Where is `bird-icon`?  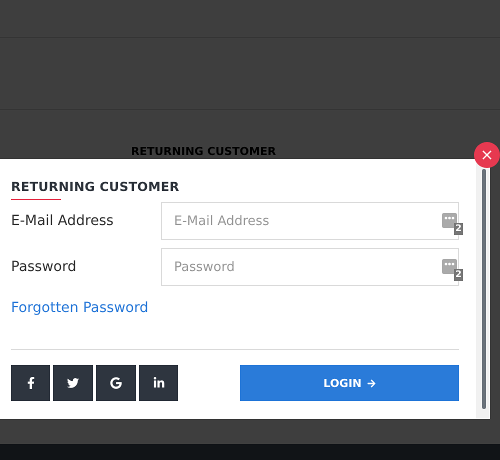
bird-icon is located at coordinates (73, 383).